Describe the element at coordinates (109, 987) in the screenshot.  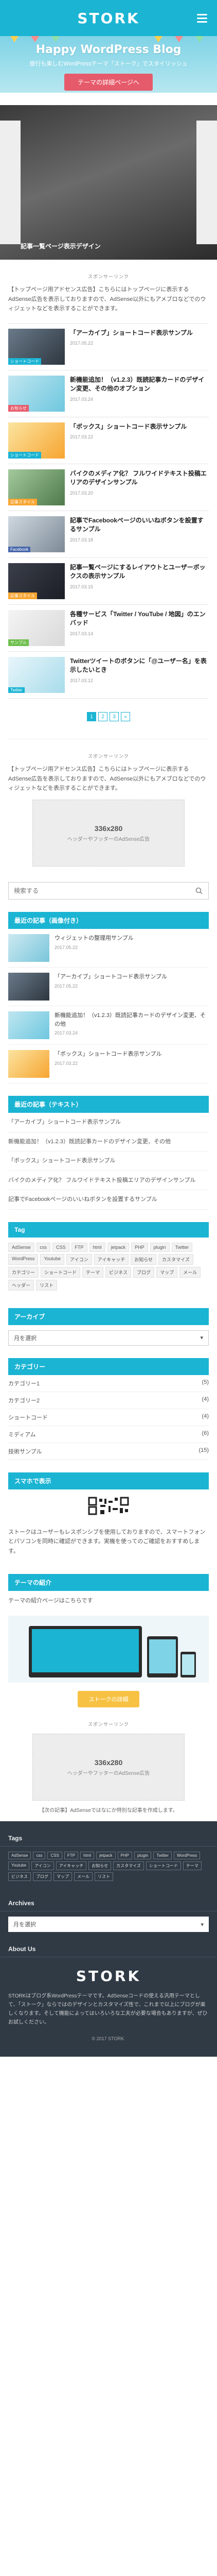
I see `recent-item: 「アーカイブ」ショートコード表示サンプル 2017.05.22` at that location.